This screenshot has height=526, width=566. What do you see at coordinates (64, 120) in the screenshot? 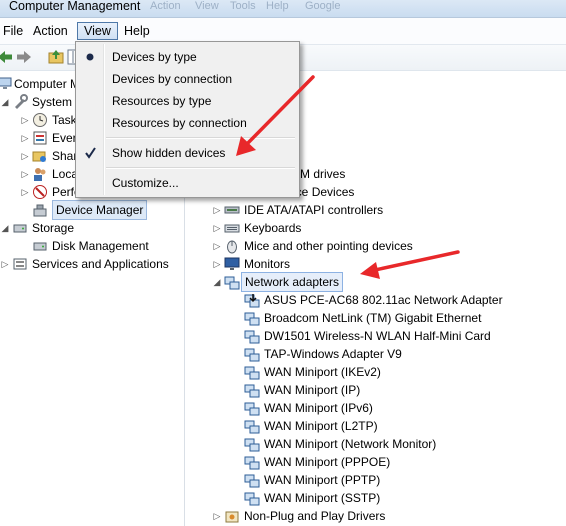
I see `tree-label: Task` at bounding box center [64, 120].